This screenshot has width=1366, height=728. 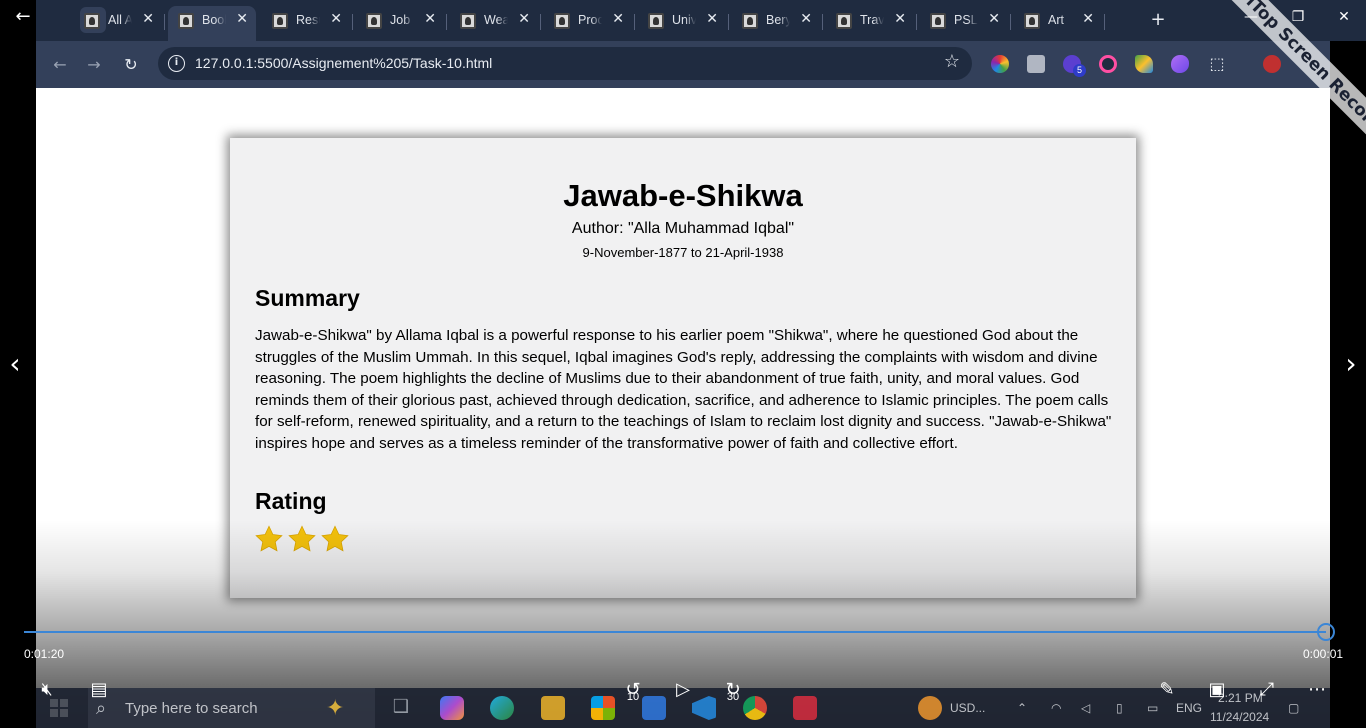 I want to click on screen-recorder-app-icon, so click(x=805, y=708).